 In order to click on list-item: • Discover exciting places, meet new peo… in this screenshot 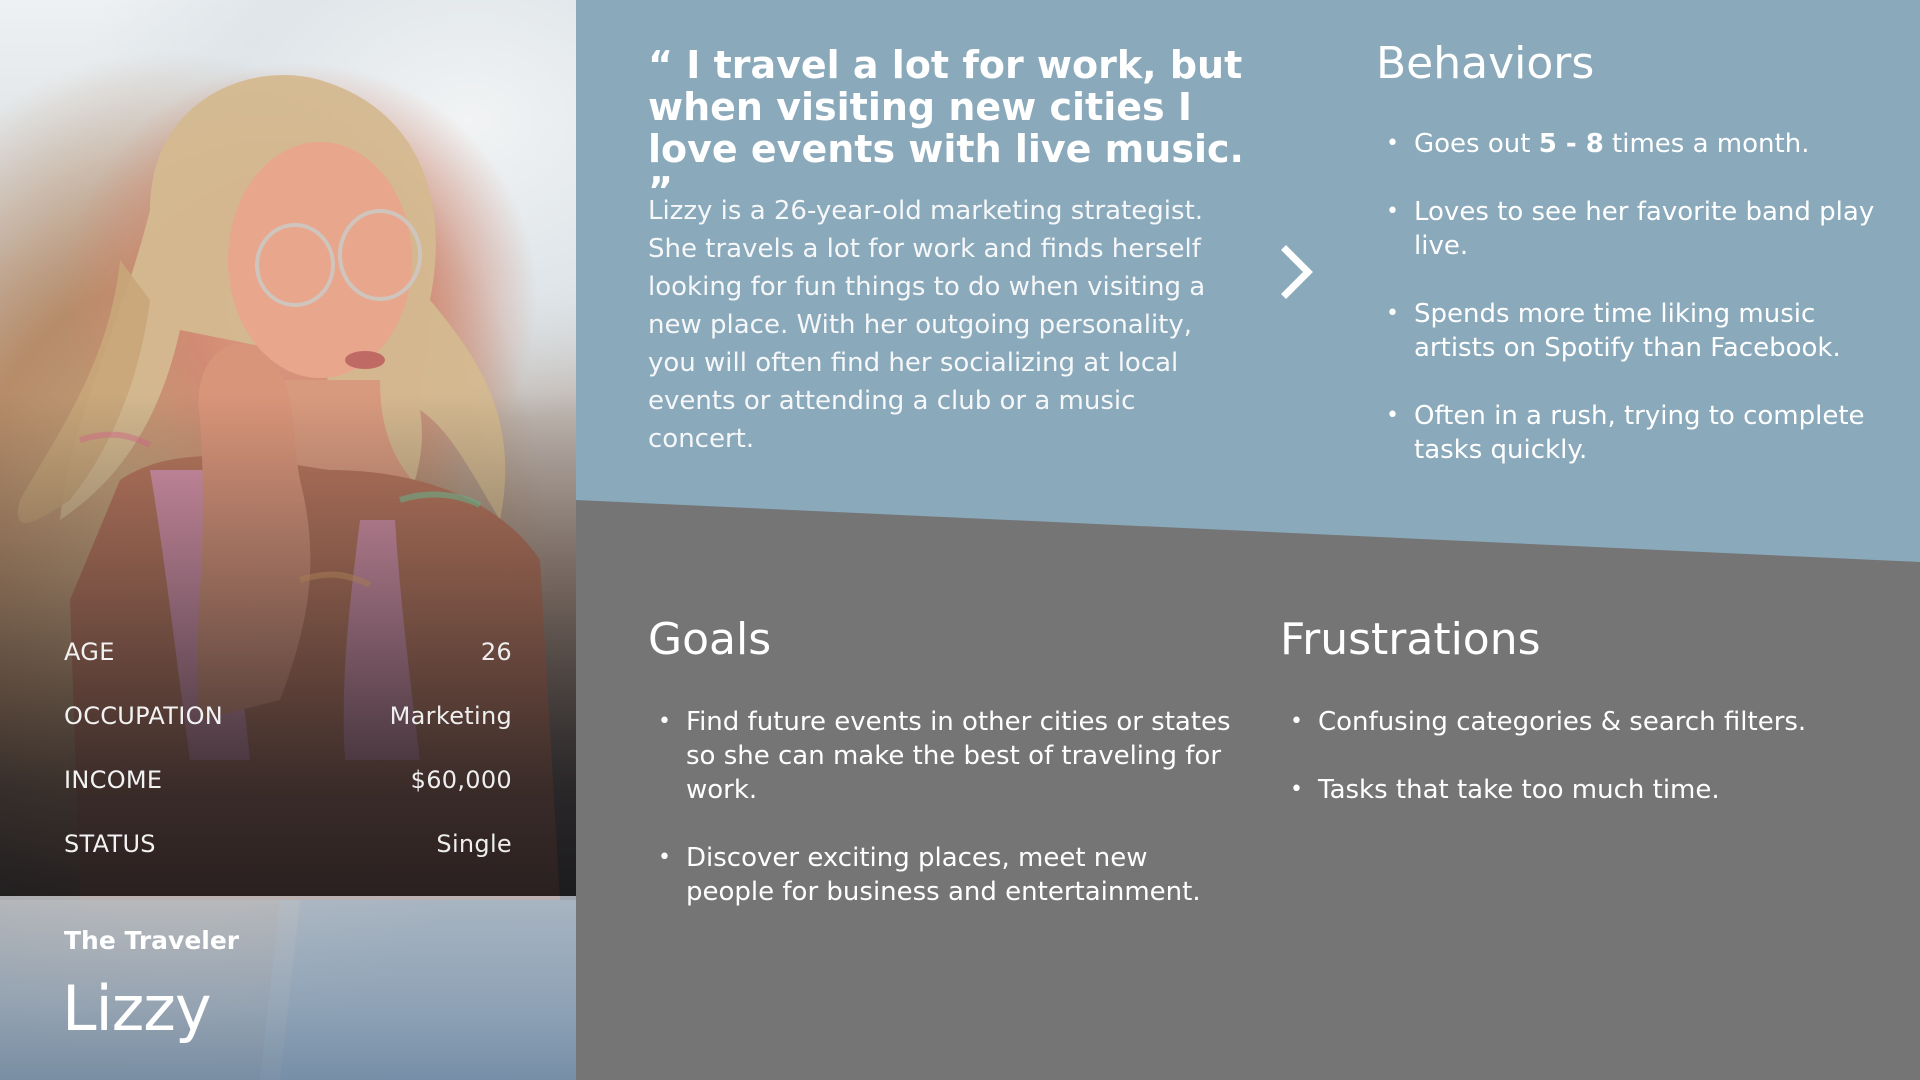, I will do `click(943, 875)`.